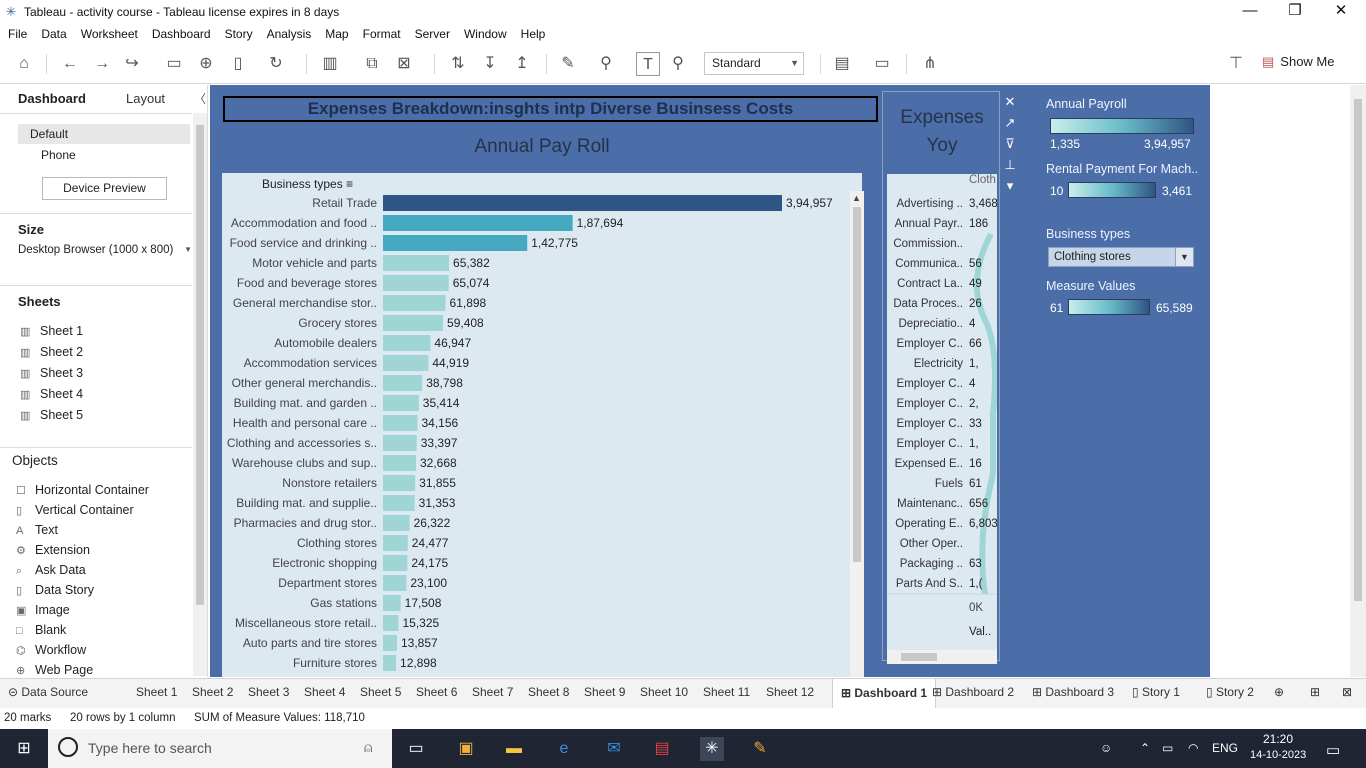 This screenshot has height=768, width=1366. I want to click on device-phone: Phone, so click(58, 155).